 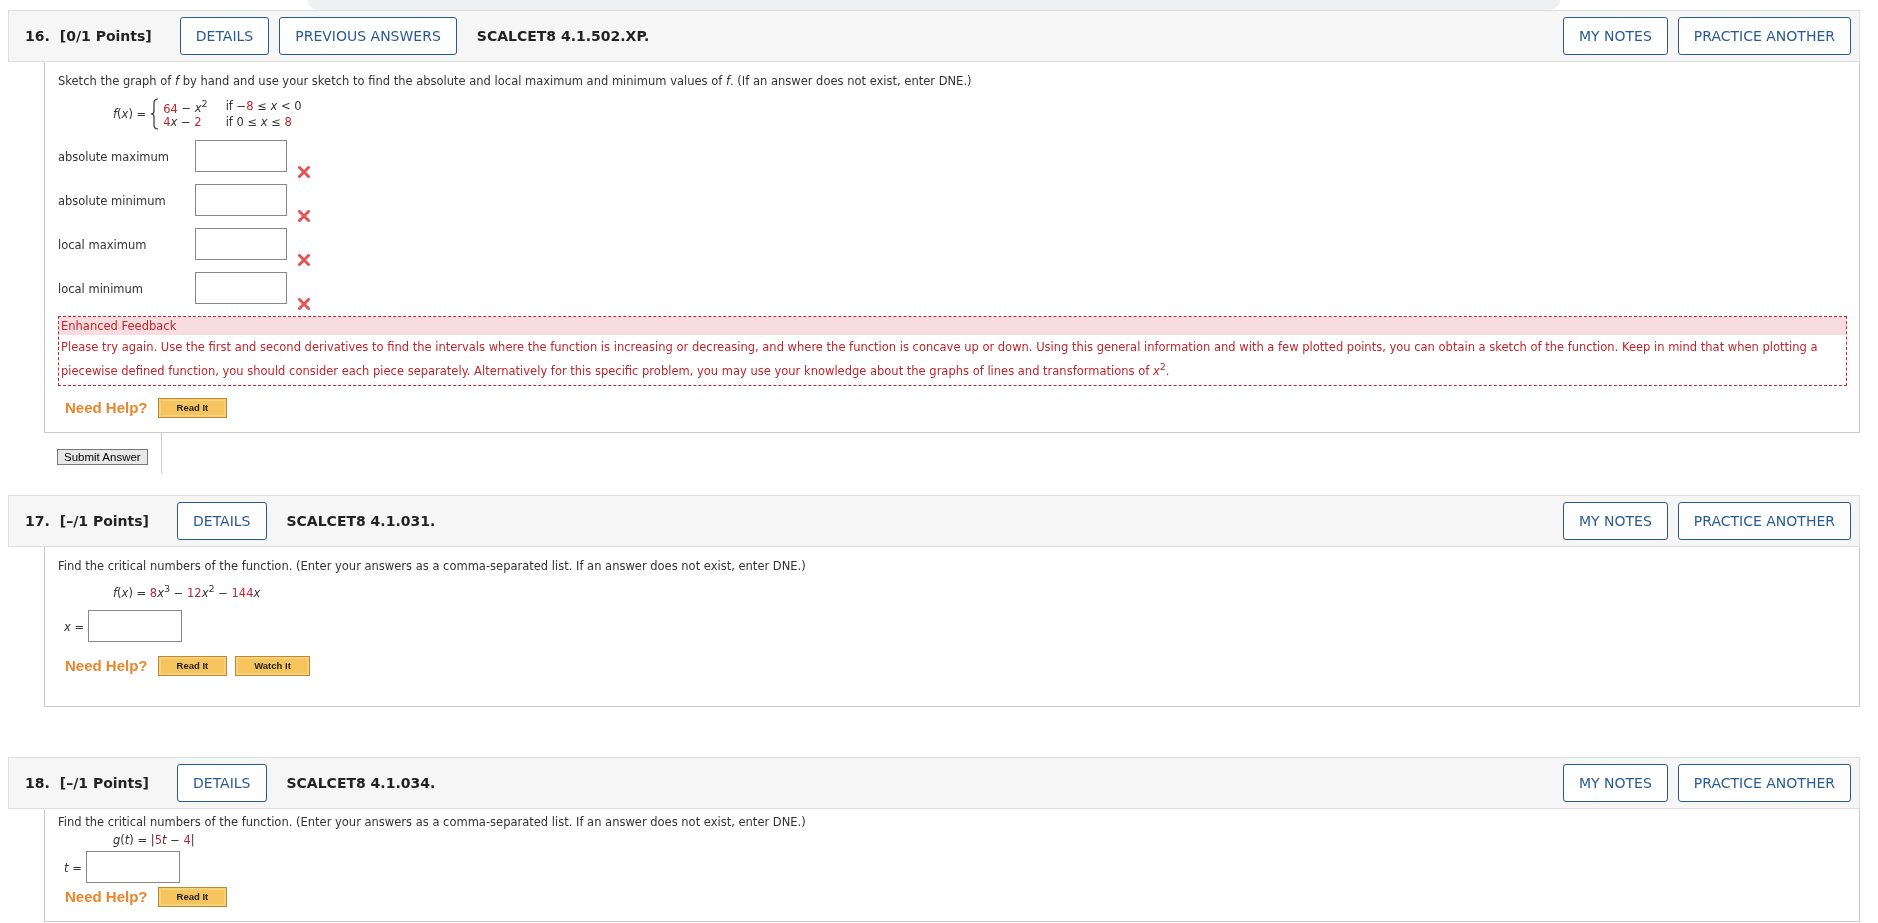 What do you see at coordinates (952, 326) in the screenshot?
I see `feedback-title: Enhanced Feedback` at bounding box center [952, 326].